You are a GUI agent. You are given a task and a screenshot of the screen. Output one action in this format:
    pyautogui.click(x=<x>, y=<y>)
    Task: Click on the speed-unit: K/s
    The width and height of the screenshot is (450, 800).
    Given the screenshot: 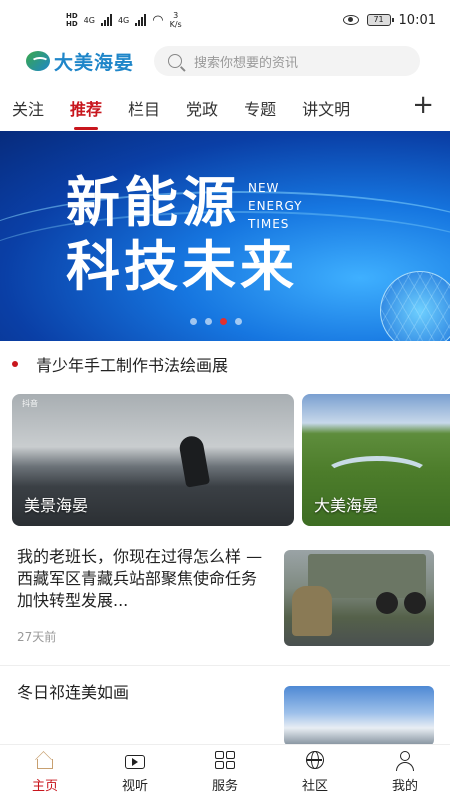 What is the action you would take?
    pyautogui.click(x=175, y=24)
    